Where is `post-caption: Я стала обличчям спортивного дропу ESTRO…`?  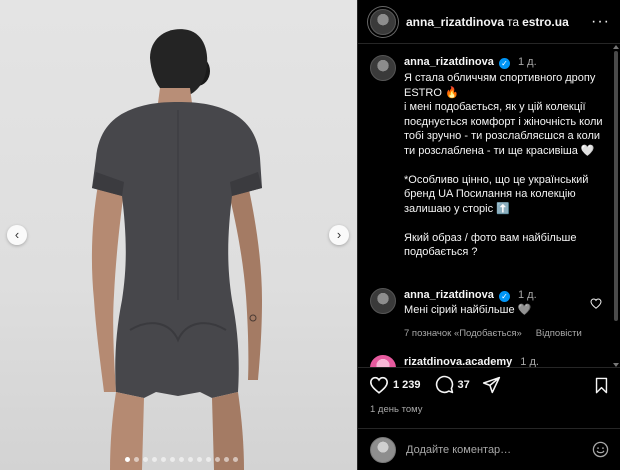
post-caption: Я стала обличчям спортивного дропу ESTRO… is located at coordinates (503, 165).